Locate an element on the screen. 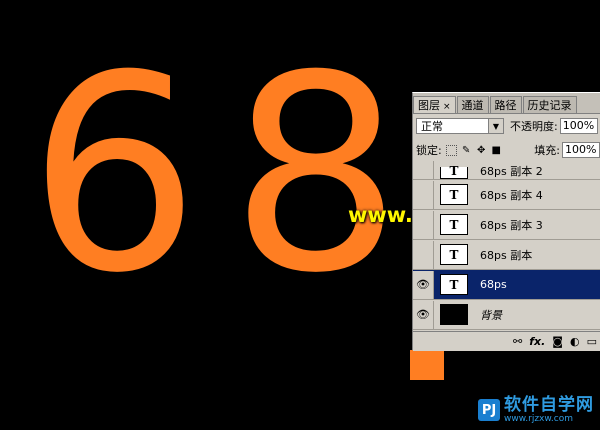 This screenshot has height=430, width=600. mask-icon: ◙ is located at coordinates (557, 341).